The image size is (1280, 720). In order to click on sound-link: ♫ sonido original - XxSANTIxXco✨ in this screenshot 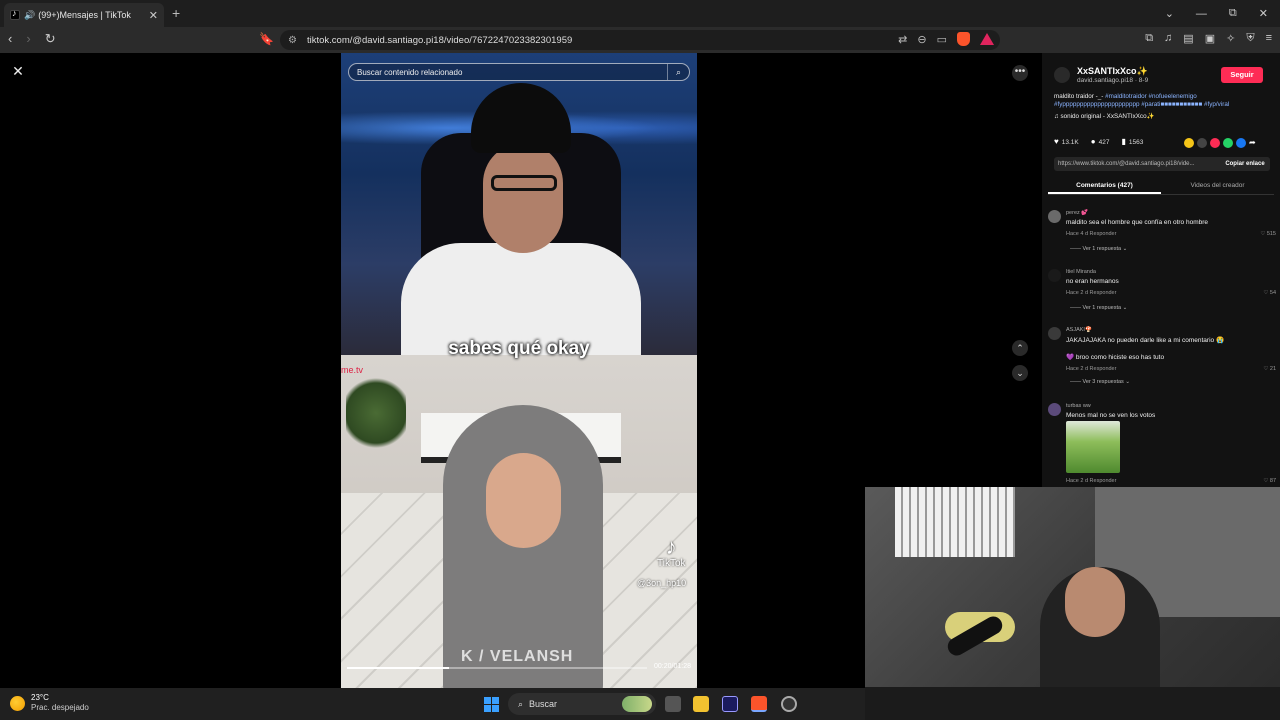, I will do `click(1104, 116)`.